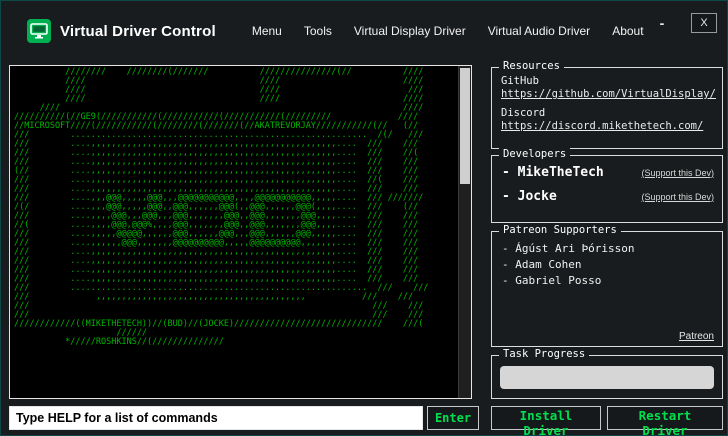 The image size is (728, 436). What do you see at coordinates (410, 31) in the screenshot?
I see `menu-item-virtual-display-driver: Virtual Display Driver` at bounding box center [410, 31].